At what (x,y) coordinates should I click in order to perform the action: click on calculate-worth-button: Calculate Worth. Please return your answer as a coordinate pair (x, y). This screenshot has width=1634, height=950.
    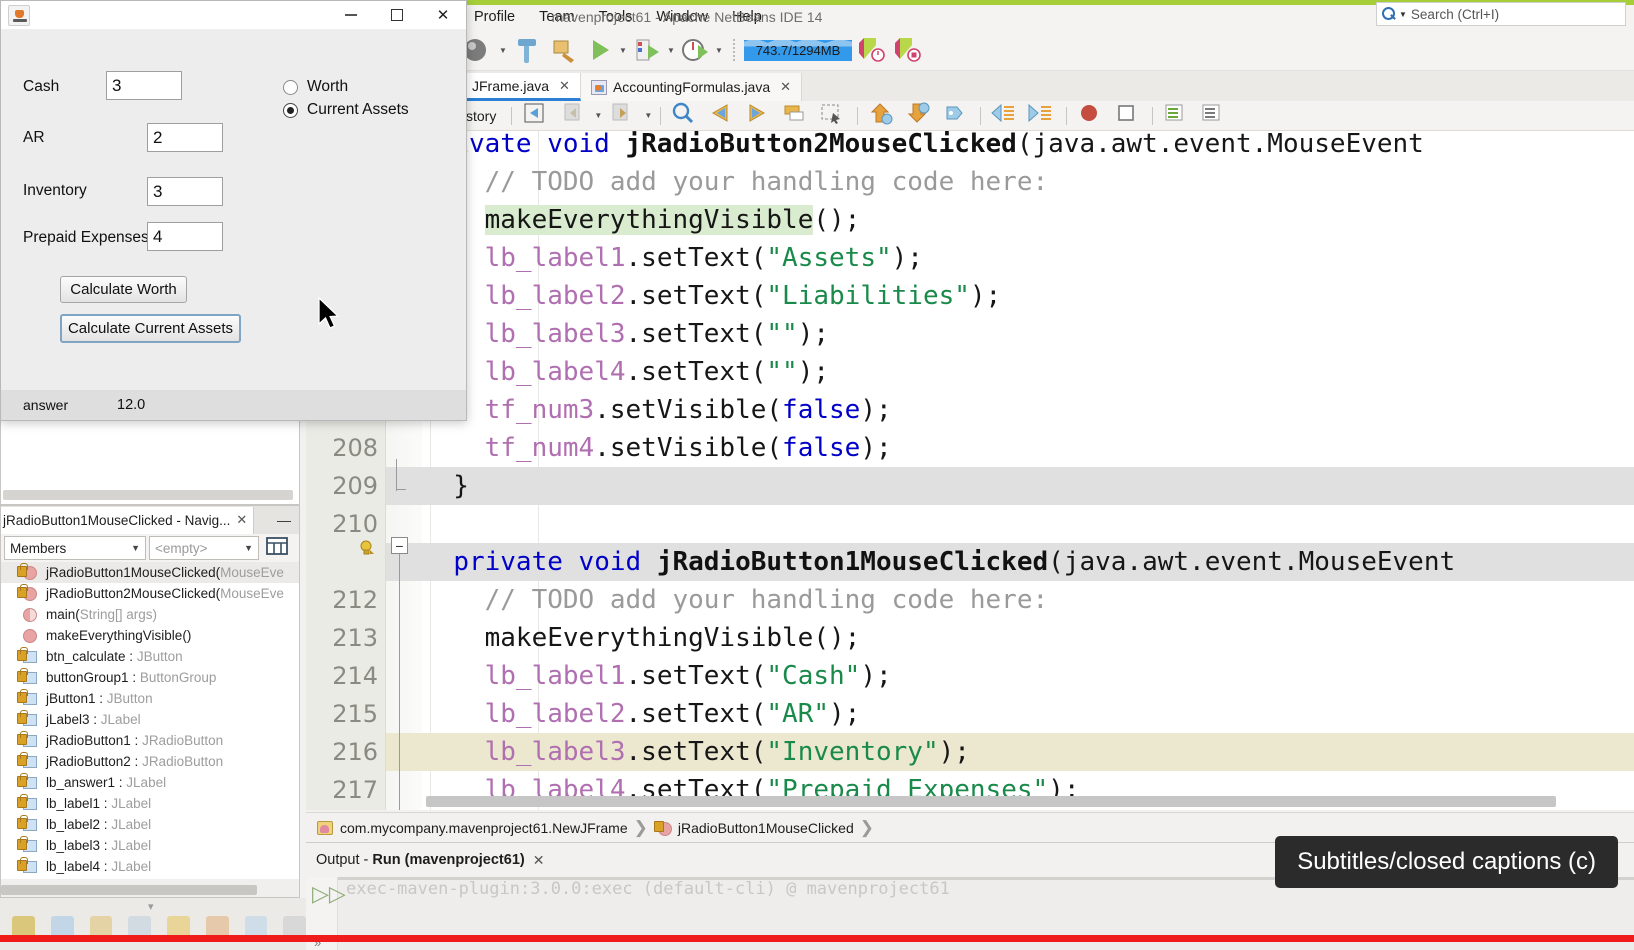
    Looking at the image, I should click on (123, 289).